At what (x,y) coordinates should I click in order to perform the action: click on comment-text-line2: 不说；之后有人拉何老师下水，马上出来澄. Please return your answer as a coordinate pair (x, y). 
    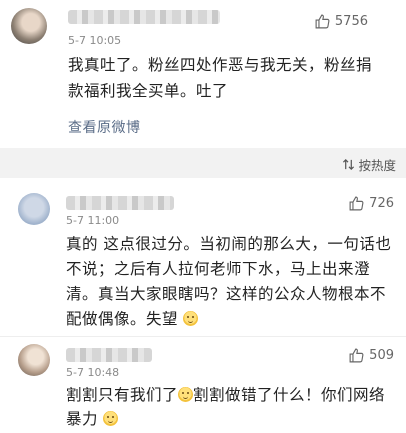
    Looking at the image, I should click on (218, 269).